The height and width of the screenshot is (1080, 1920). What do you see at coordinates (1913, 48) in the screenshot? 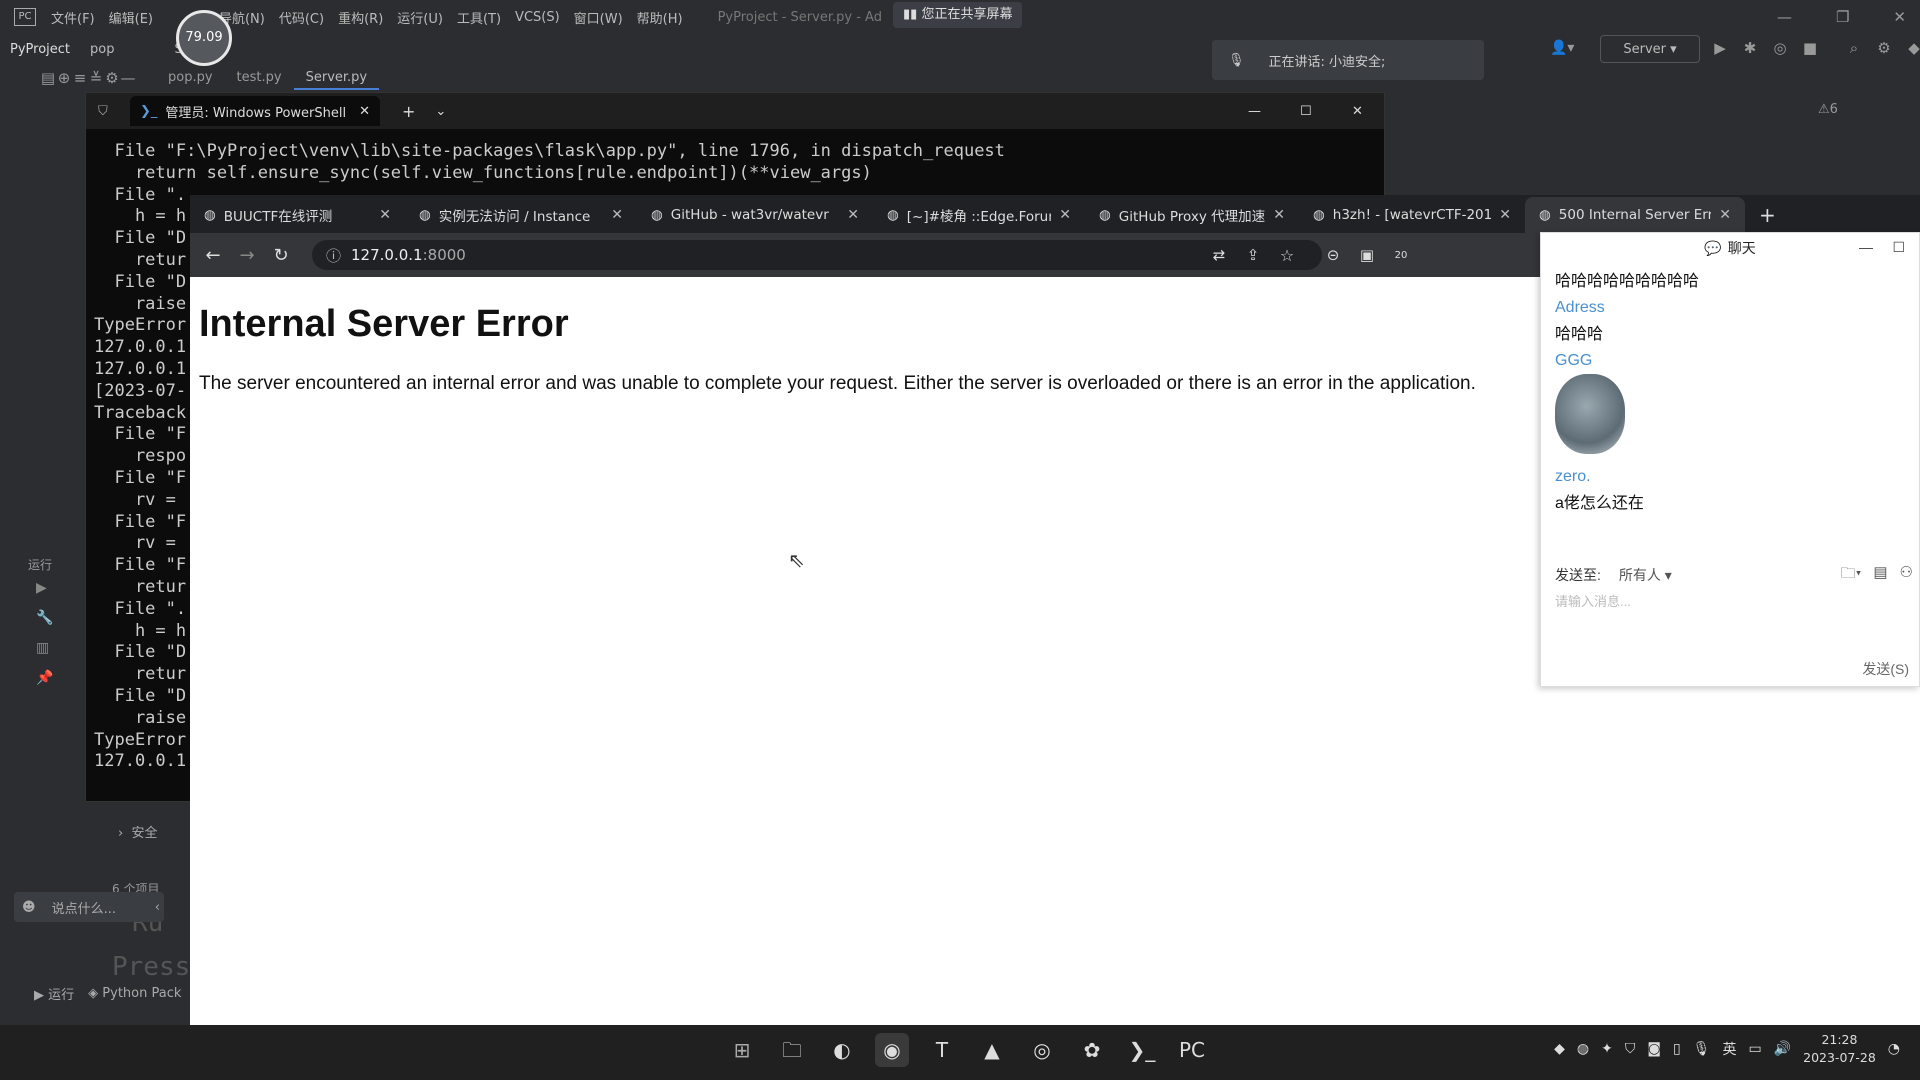
I see `jetbrains-icon: ◆` at bounding box center [1913, 48].